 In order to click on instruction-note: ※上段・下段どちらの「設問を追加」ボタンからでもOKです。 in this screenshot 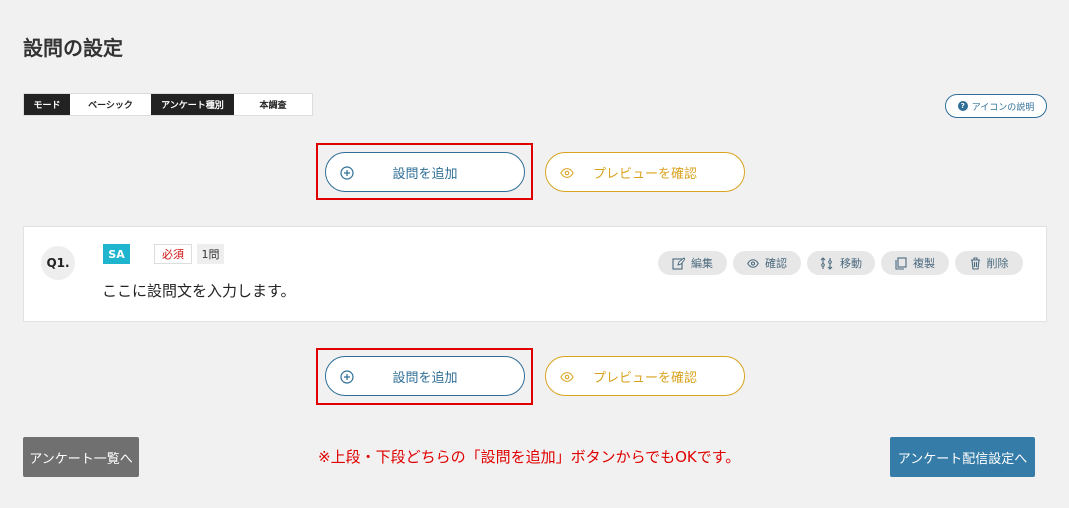, I will do `click(529, 457)`.